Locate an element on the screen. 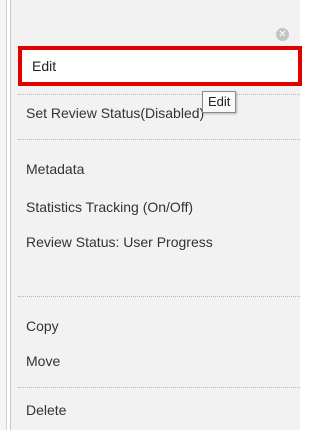 Image resolution: width=320 pixels, height=430 pixels. menu-item-move: Move is located at coordinates (158, 361).